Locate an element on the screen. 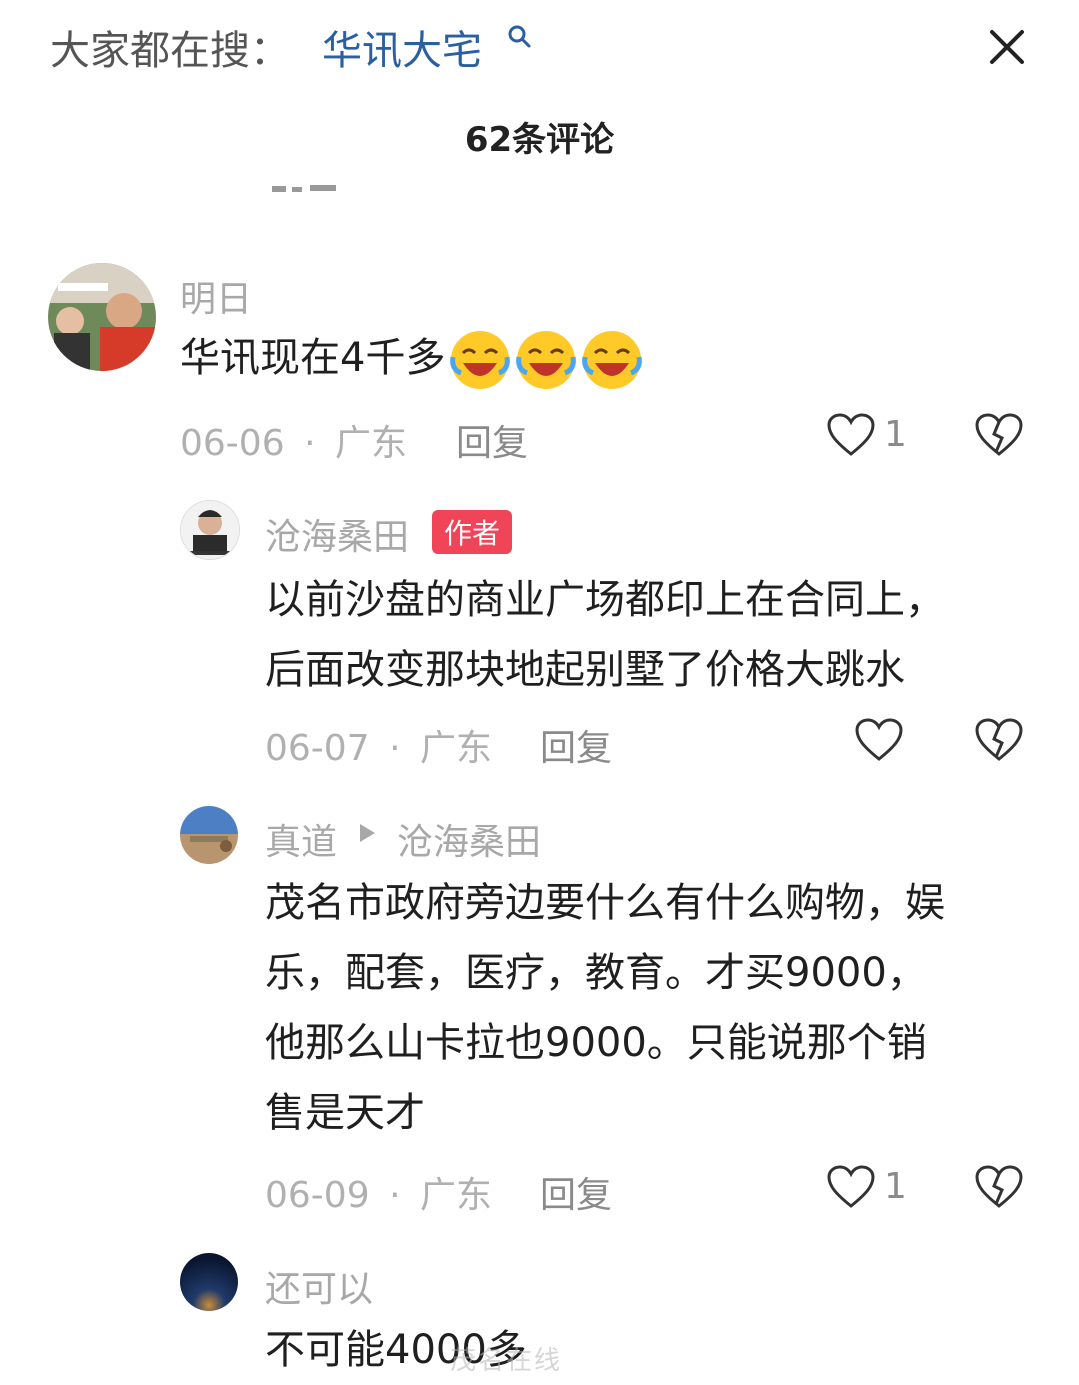 The width and height of the screenshot is (1079, 1385). comment-text-line: 他那么山卡拉也9000。只能说那个销 is located at coordinates (596, 1043).